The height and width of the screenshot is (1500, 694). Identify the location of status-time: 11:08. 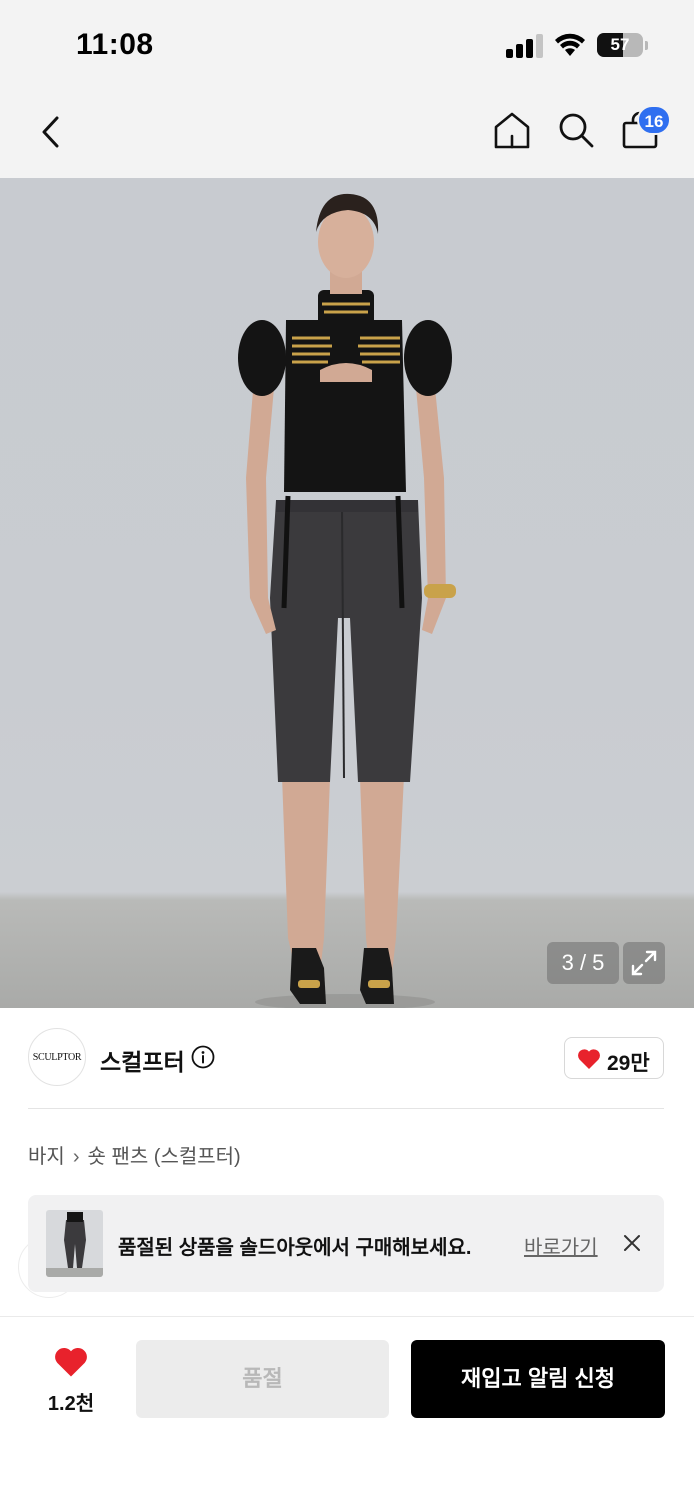
(115, 44).